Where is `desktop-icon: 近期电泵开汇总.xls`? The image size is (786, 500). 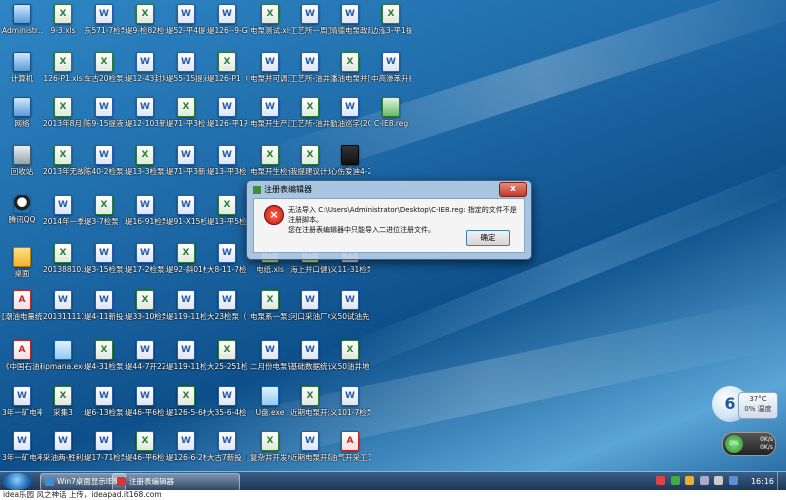 desktop-icon: 近期电泵开汇总.xls is located at coordinates (310, 406).